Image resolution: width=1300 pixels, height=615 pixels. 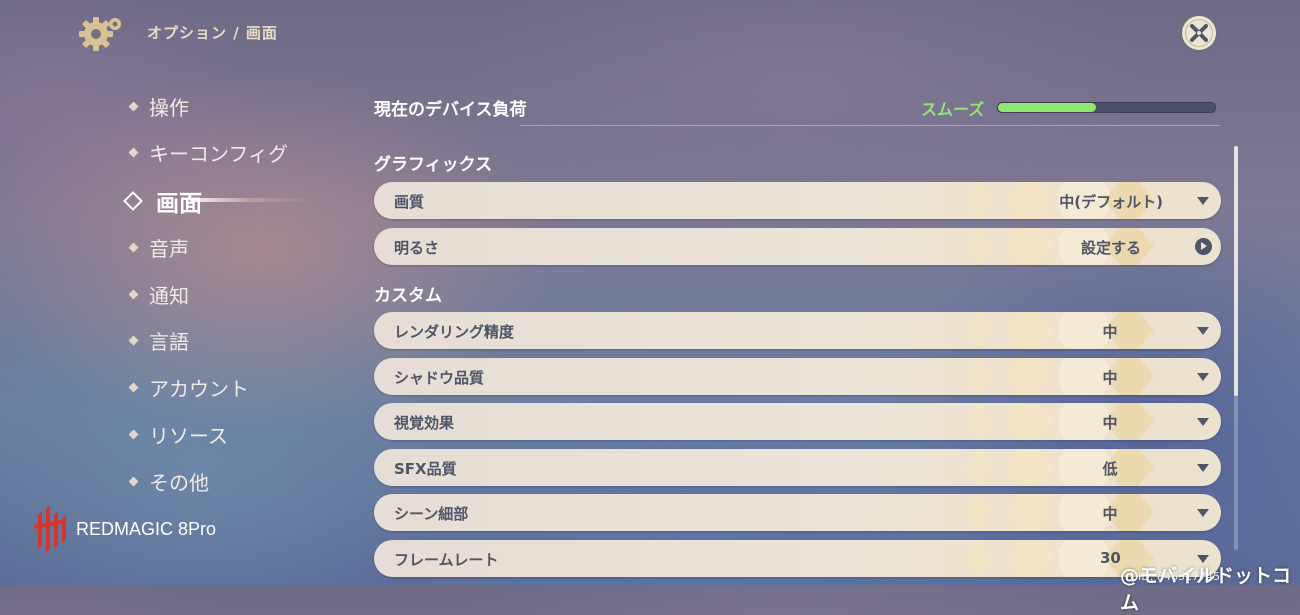 I want to click on setting-value: 中(デフォルト), so click(x=1111, y=202).